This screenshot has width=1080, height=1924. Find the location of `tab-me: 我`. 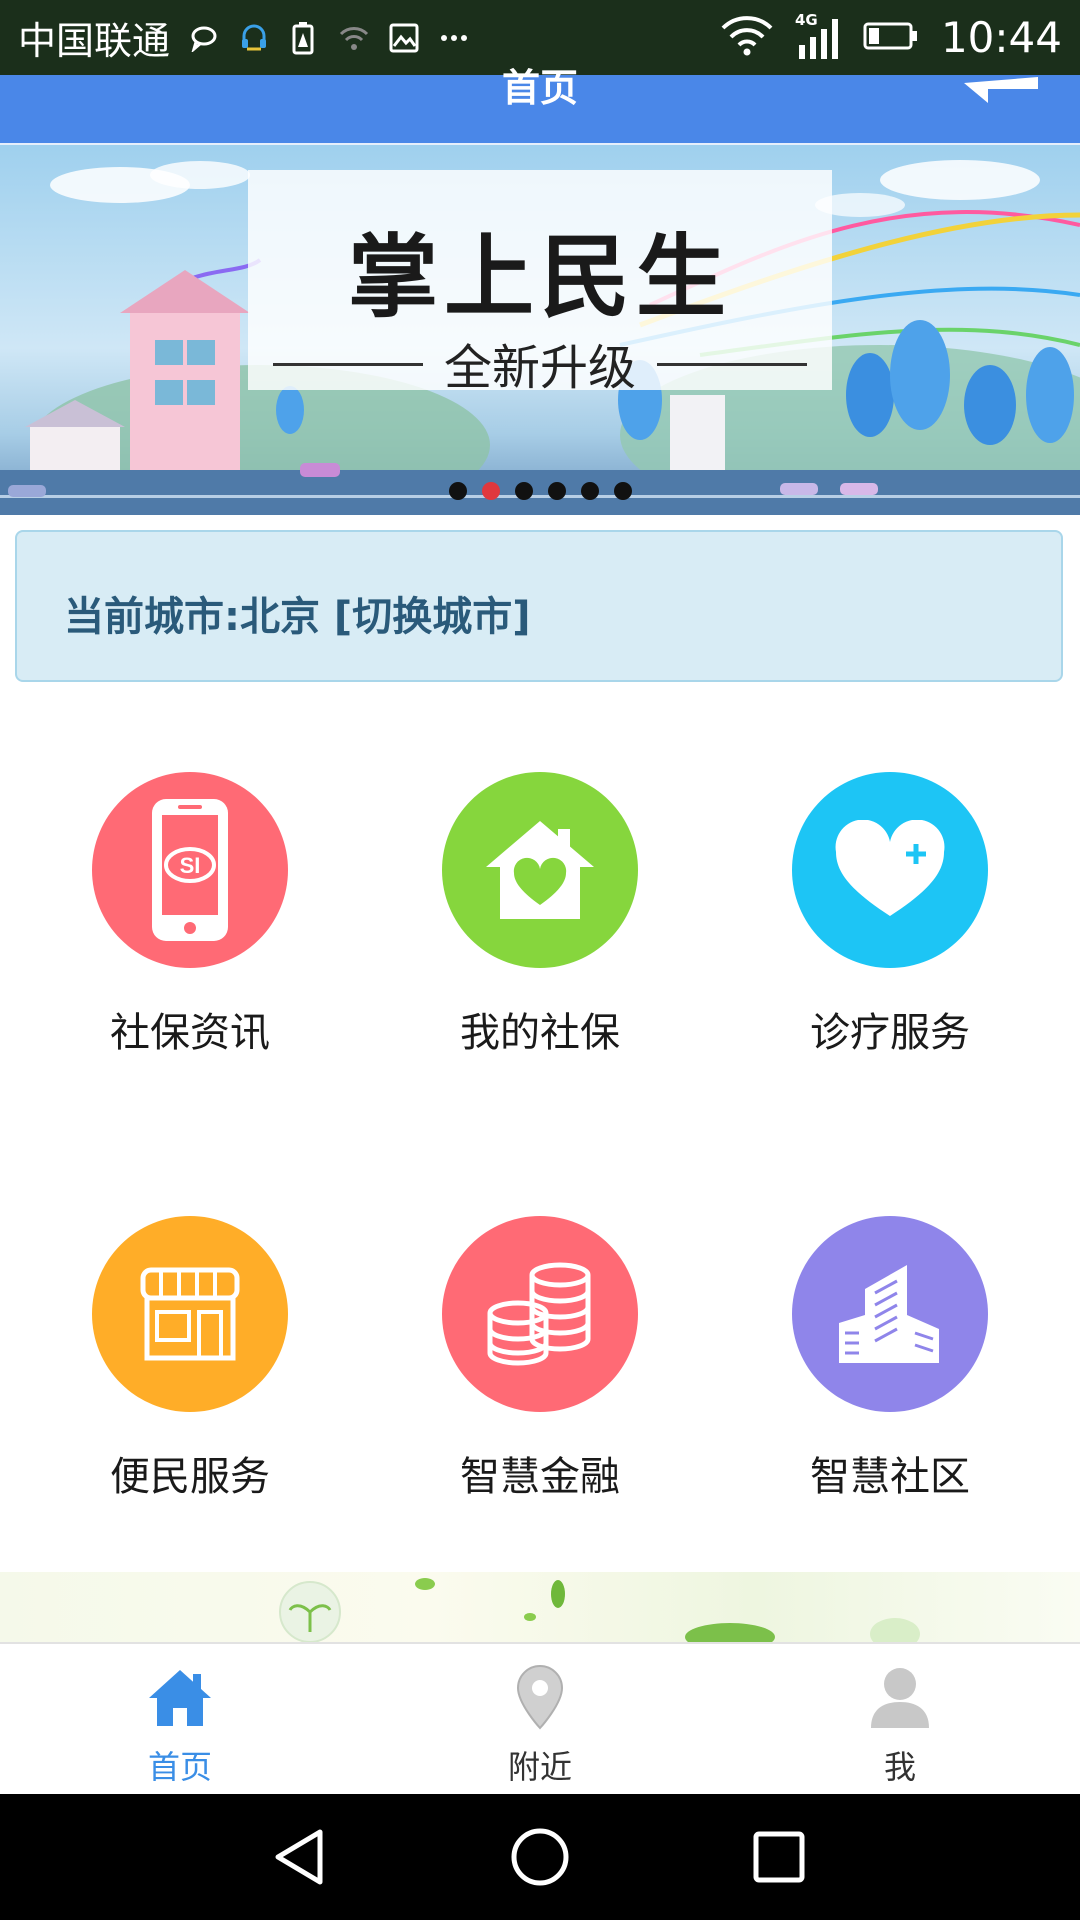

tab-me: 我 is located at coordinates (900, 1720).